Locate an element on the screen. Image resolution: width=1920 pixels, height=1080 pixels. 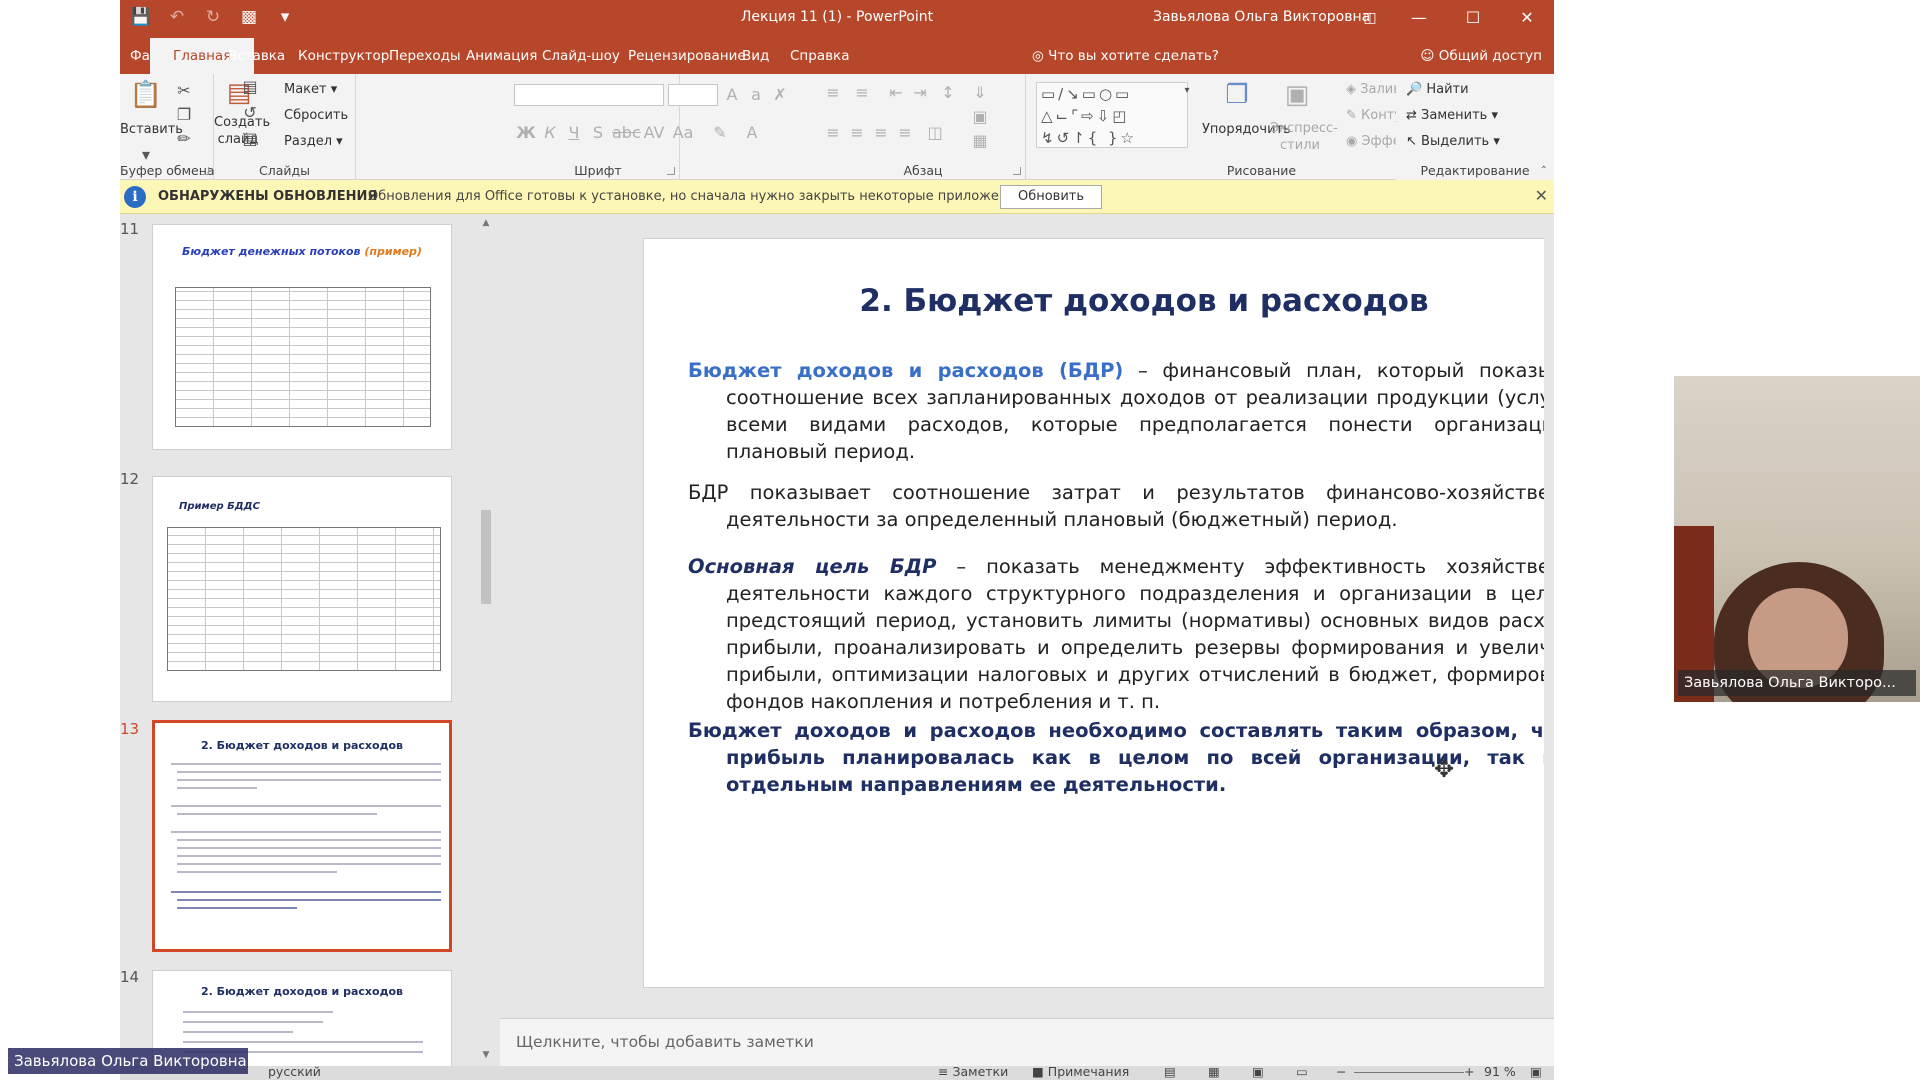
normal-view-icon: ▤ is located at coordinates (1170, 1072).